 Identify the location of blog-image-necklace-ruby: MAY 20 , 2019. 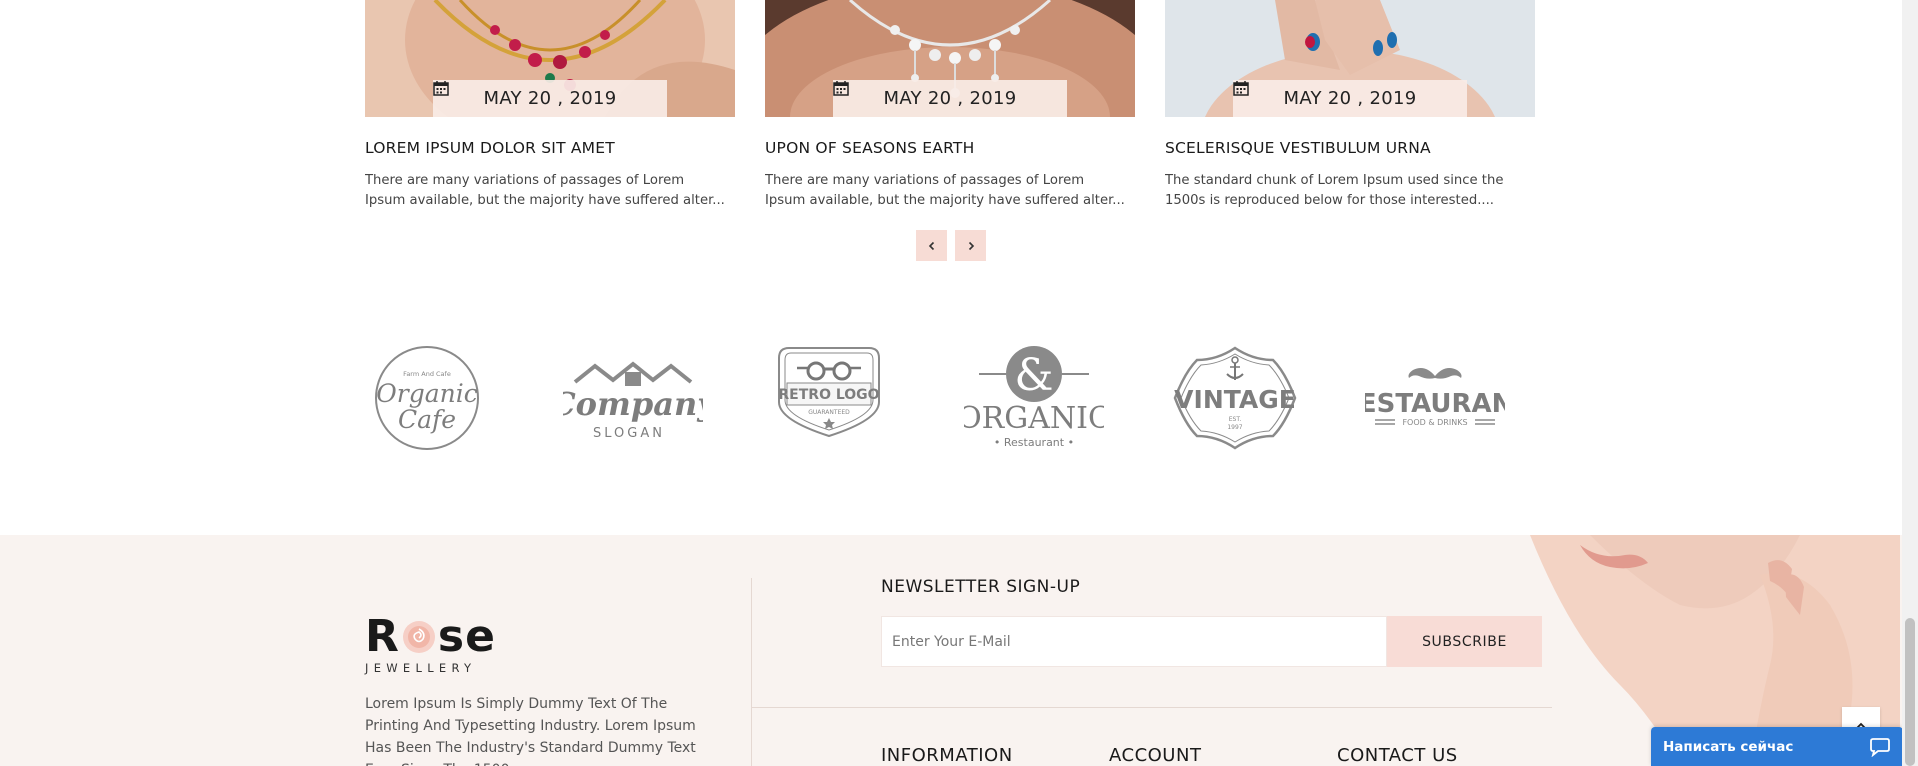
(550, 58).